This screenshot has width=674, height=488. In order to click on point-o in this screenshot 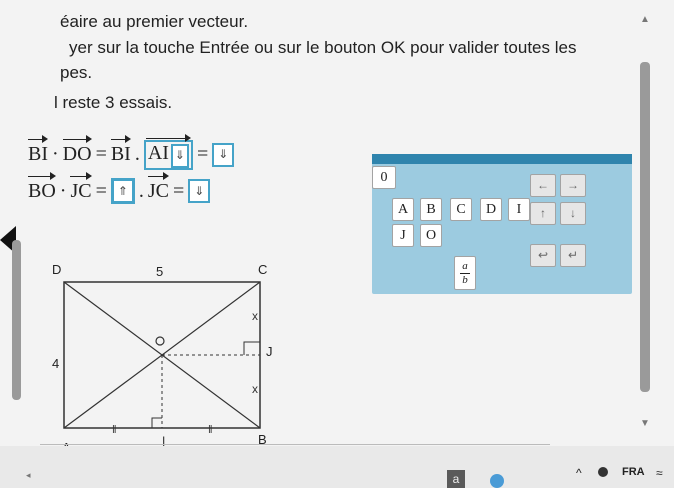, I will do `click(160, 341)`.